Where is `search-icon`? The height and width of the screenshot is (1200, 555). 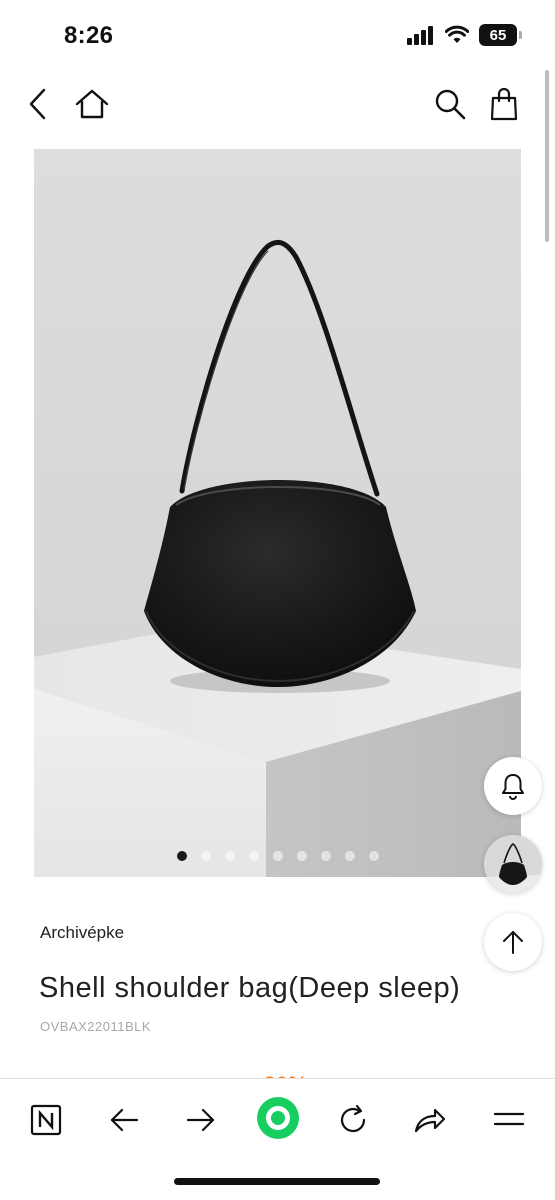
search-icon is located at coordinates (450, 104).